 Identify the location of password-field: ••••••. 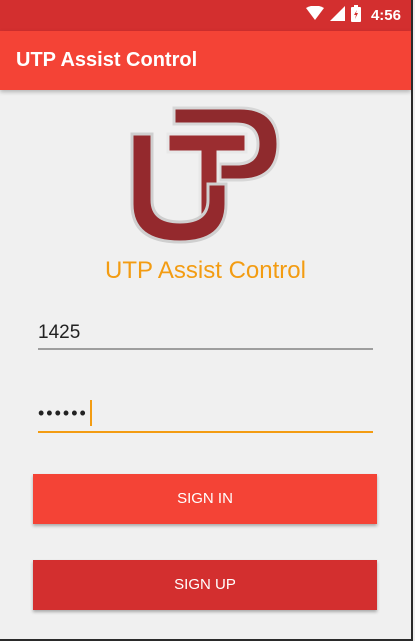
(205, 416).